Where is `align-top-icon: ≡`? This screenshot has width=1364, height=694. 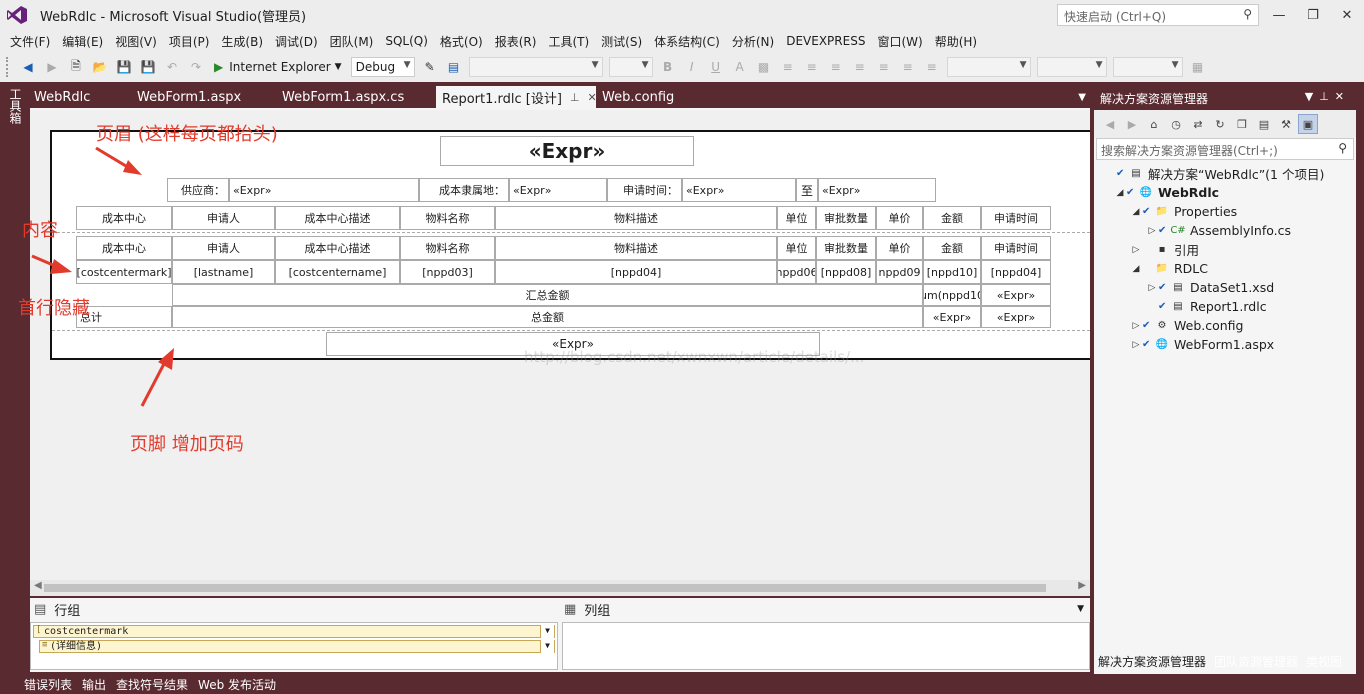 align-top-icon: ≡ is located at coordinates (860, 67).